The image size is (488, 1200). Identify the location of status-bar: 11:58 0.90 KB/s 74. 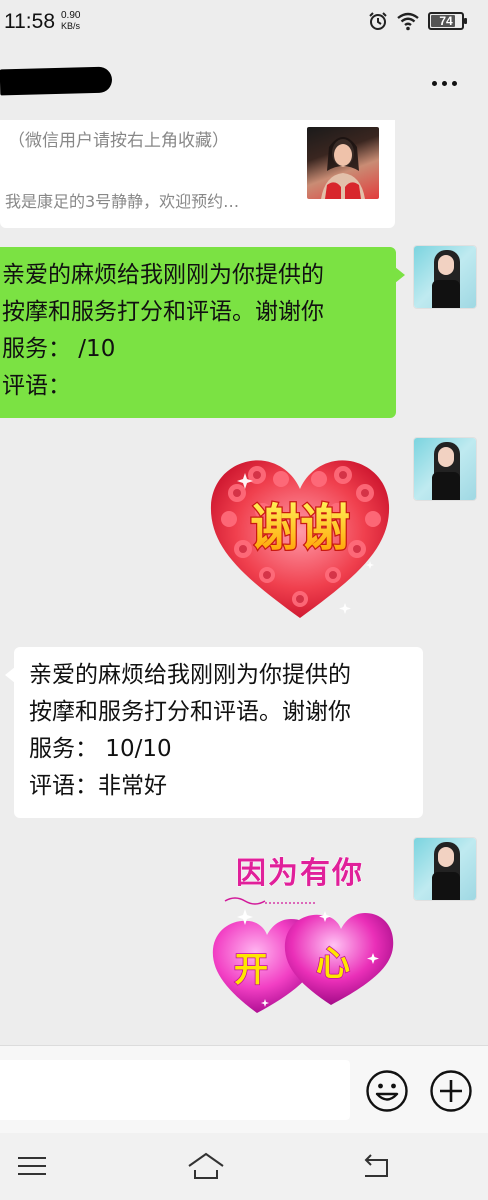
(244, 22).